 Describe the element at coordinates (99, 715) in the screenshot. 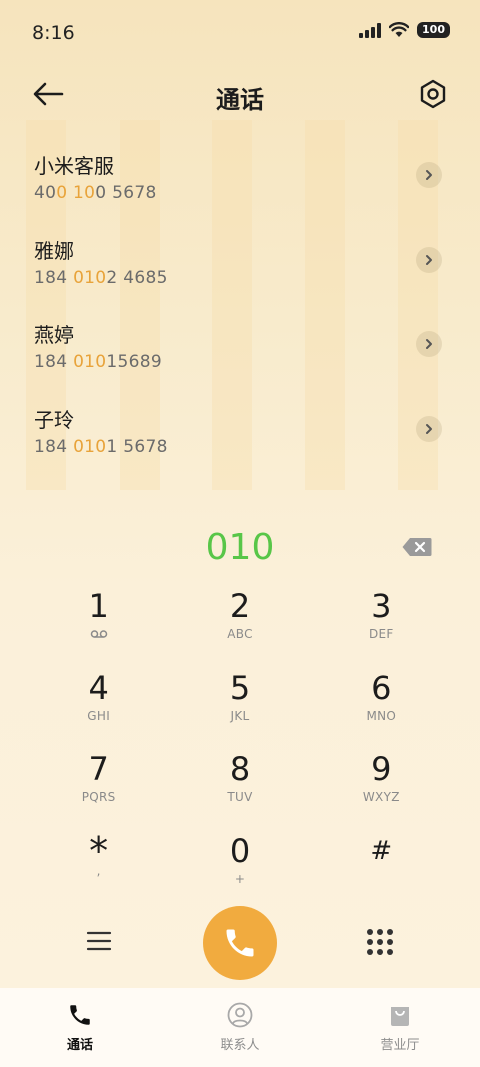

I see `key-letters: GHI` at that location.